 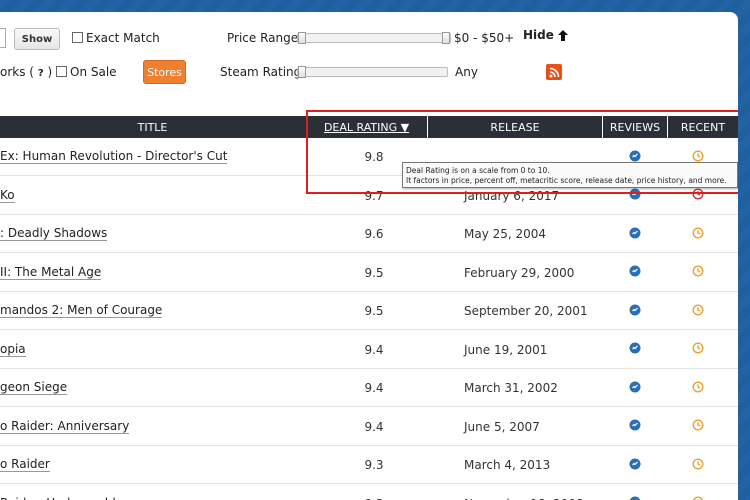 I want to click on hide-filters-toggle: Hide, so click(x=546, y=35).